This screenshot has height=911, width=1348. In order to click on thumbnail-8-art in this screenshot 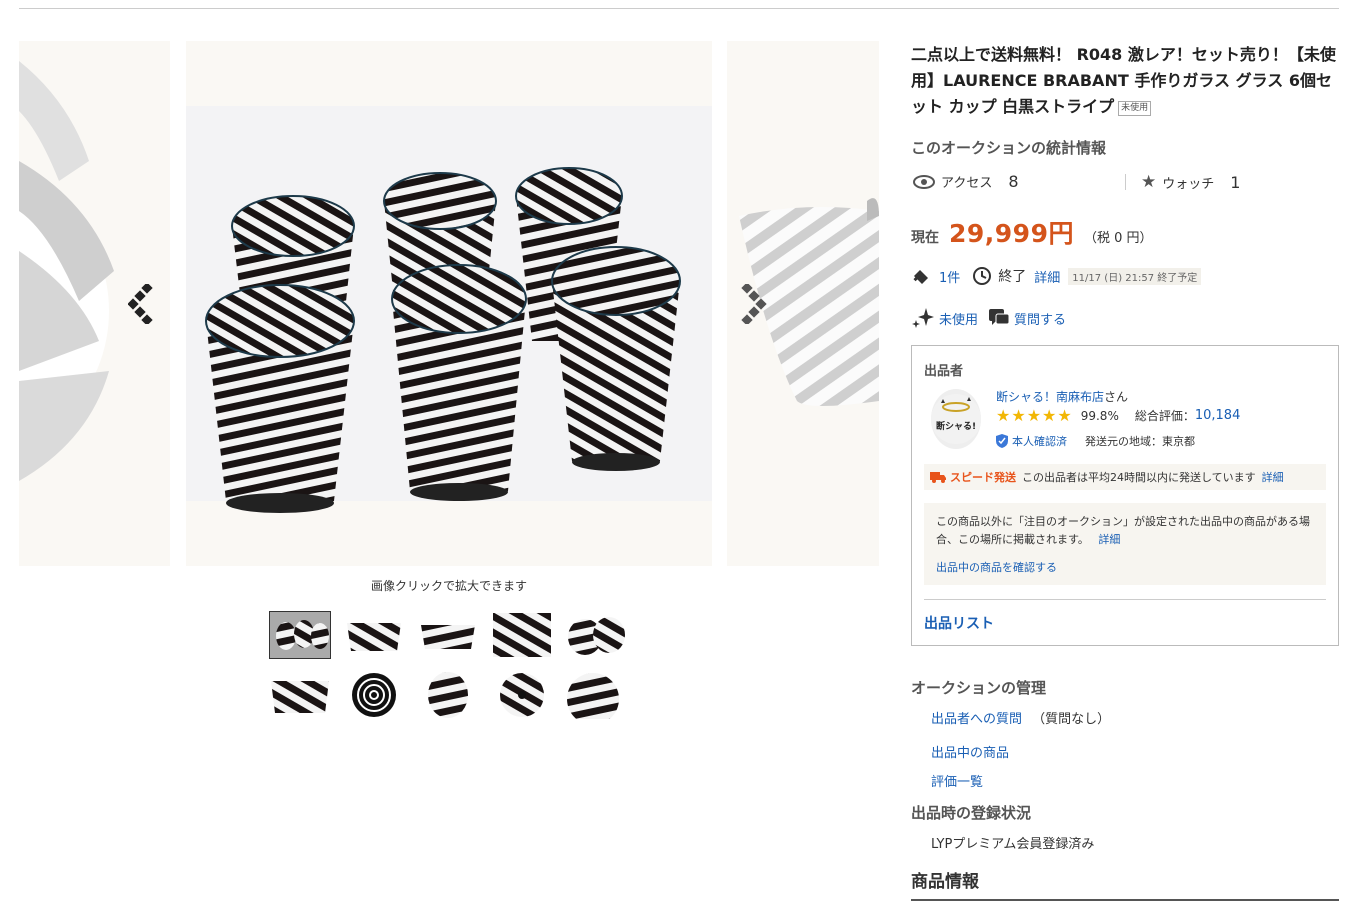, I will do `click(448, 695)`.